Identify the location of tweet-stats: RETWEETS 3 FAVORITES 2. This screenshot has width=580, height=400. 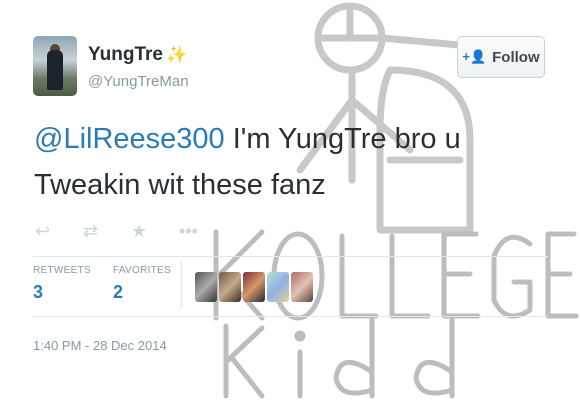
(113, 284).